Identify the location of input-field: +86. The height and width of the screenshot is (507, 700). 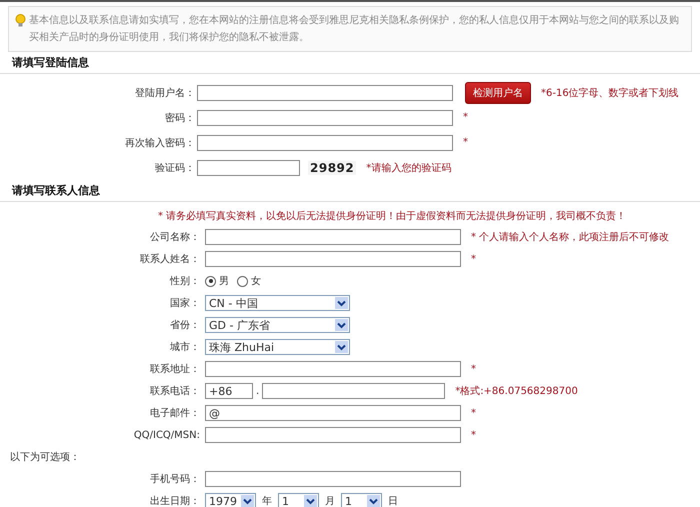
(229, 391).